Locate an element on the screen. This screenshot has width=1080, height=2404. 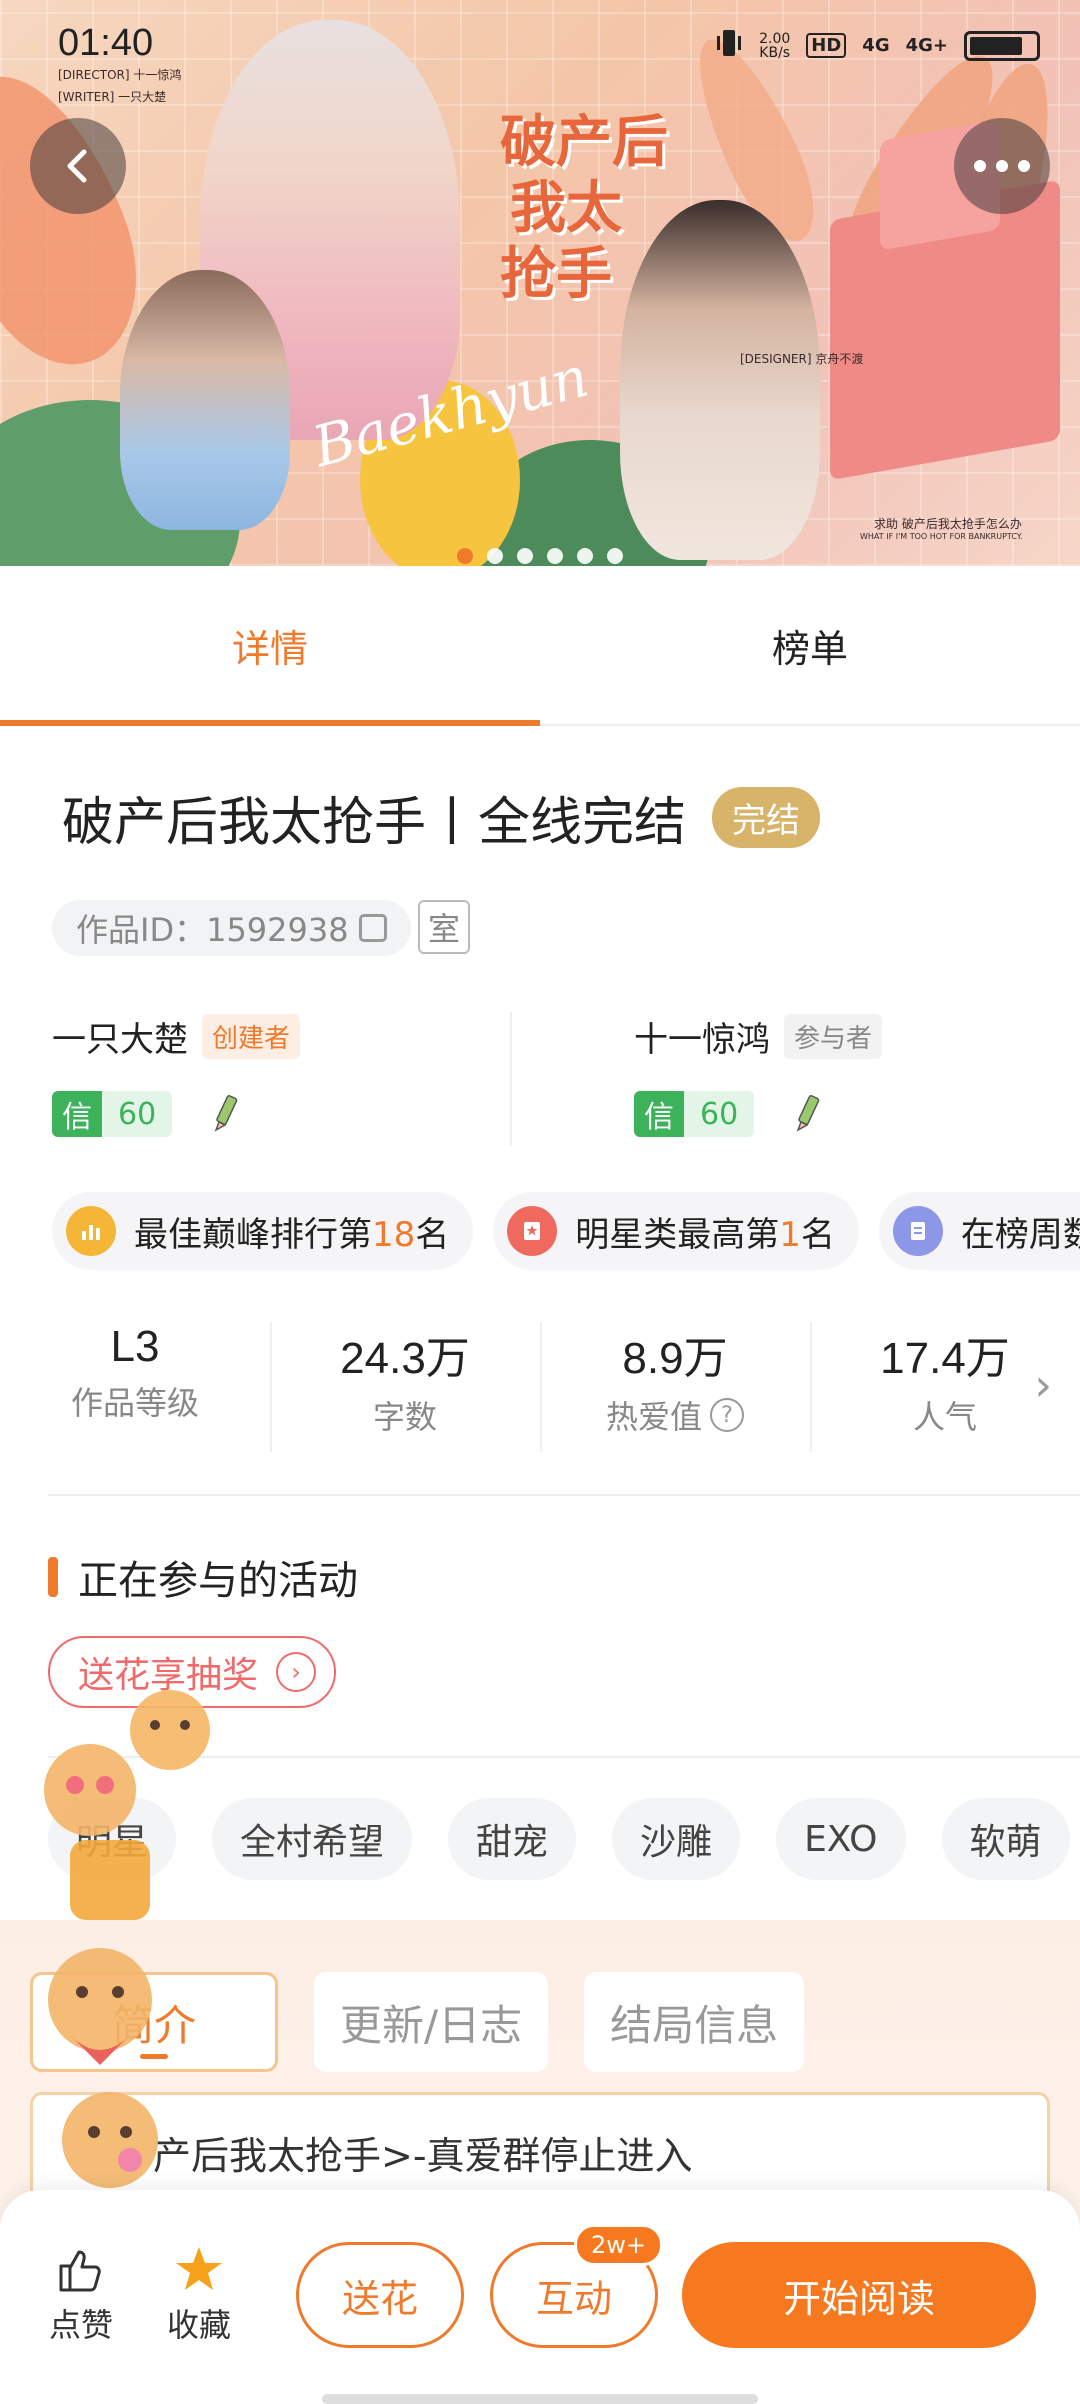
rank-chip-text: 最佳巅峰排行第18名 is located at coordinates (292, 1234).